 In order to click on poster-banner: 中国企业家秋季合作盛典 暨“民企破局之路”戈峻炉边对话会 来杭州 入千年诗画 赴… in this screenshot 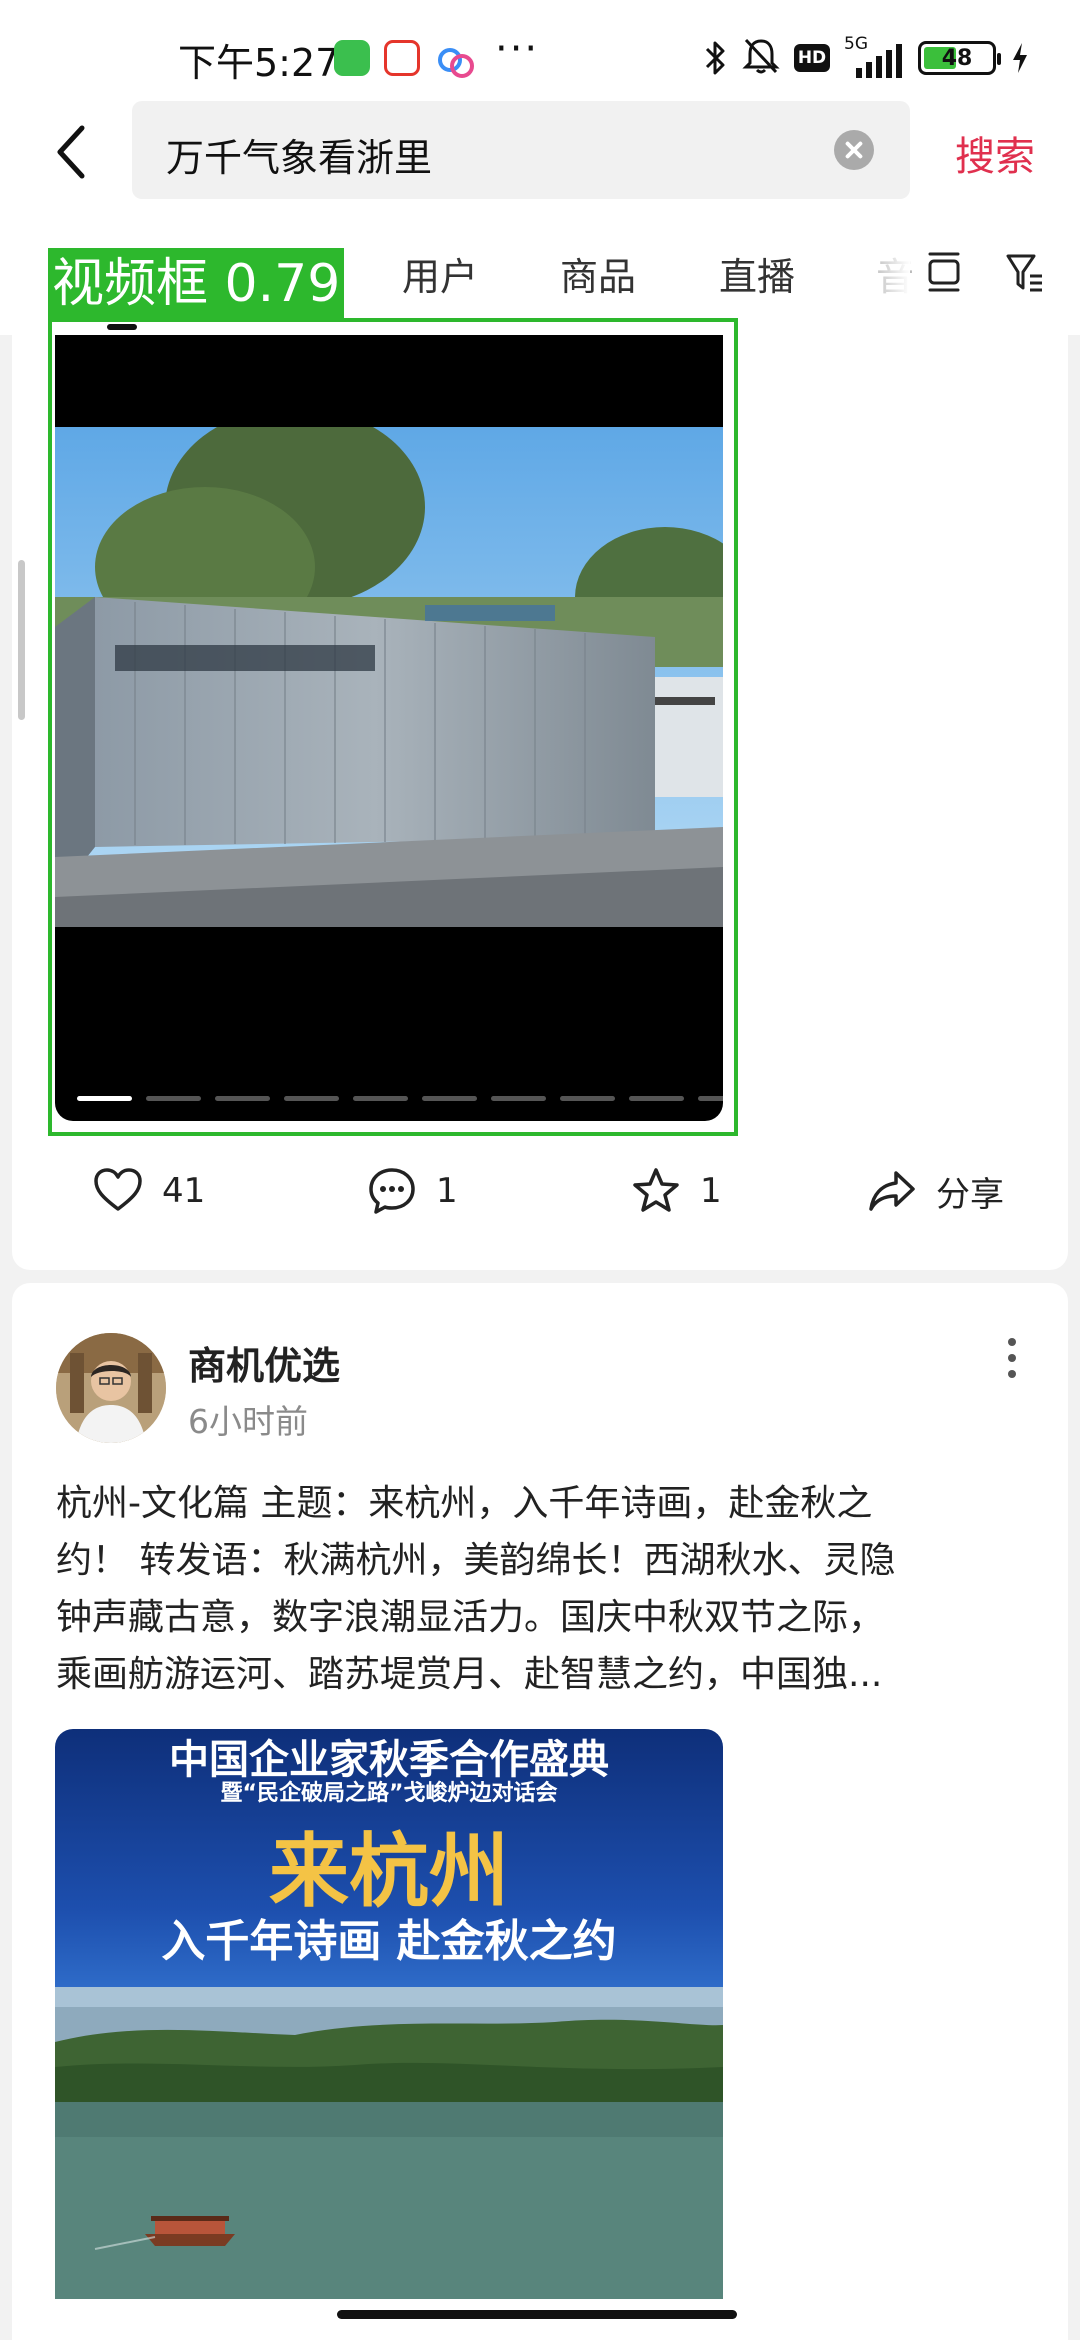, I will do `click(389, 1858)`.